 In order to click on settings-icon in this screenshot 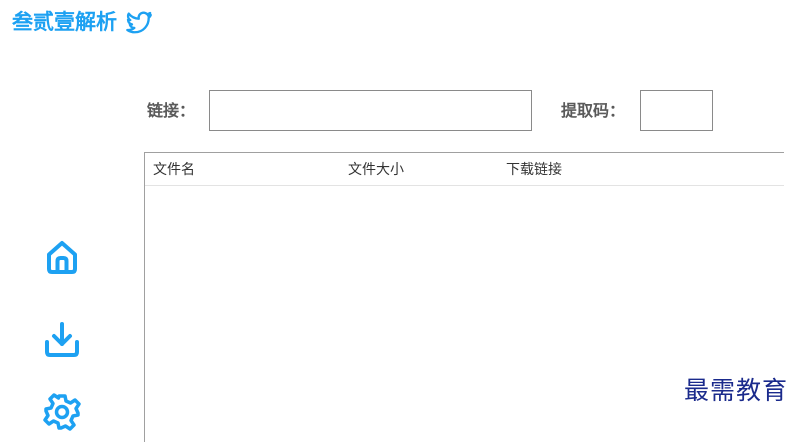, I will do `click(62, 412)`.